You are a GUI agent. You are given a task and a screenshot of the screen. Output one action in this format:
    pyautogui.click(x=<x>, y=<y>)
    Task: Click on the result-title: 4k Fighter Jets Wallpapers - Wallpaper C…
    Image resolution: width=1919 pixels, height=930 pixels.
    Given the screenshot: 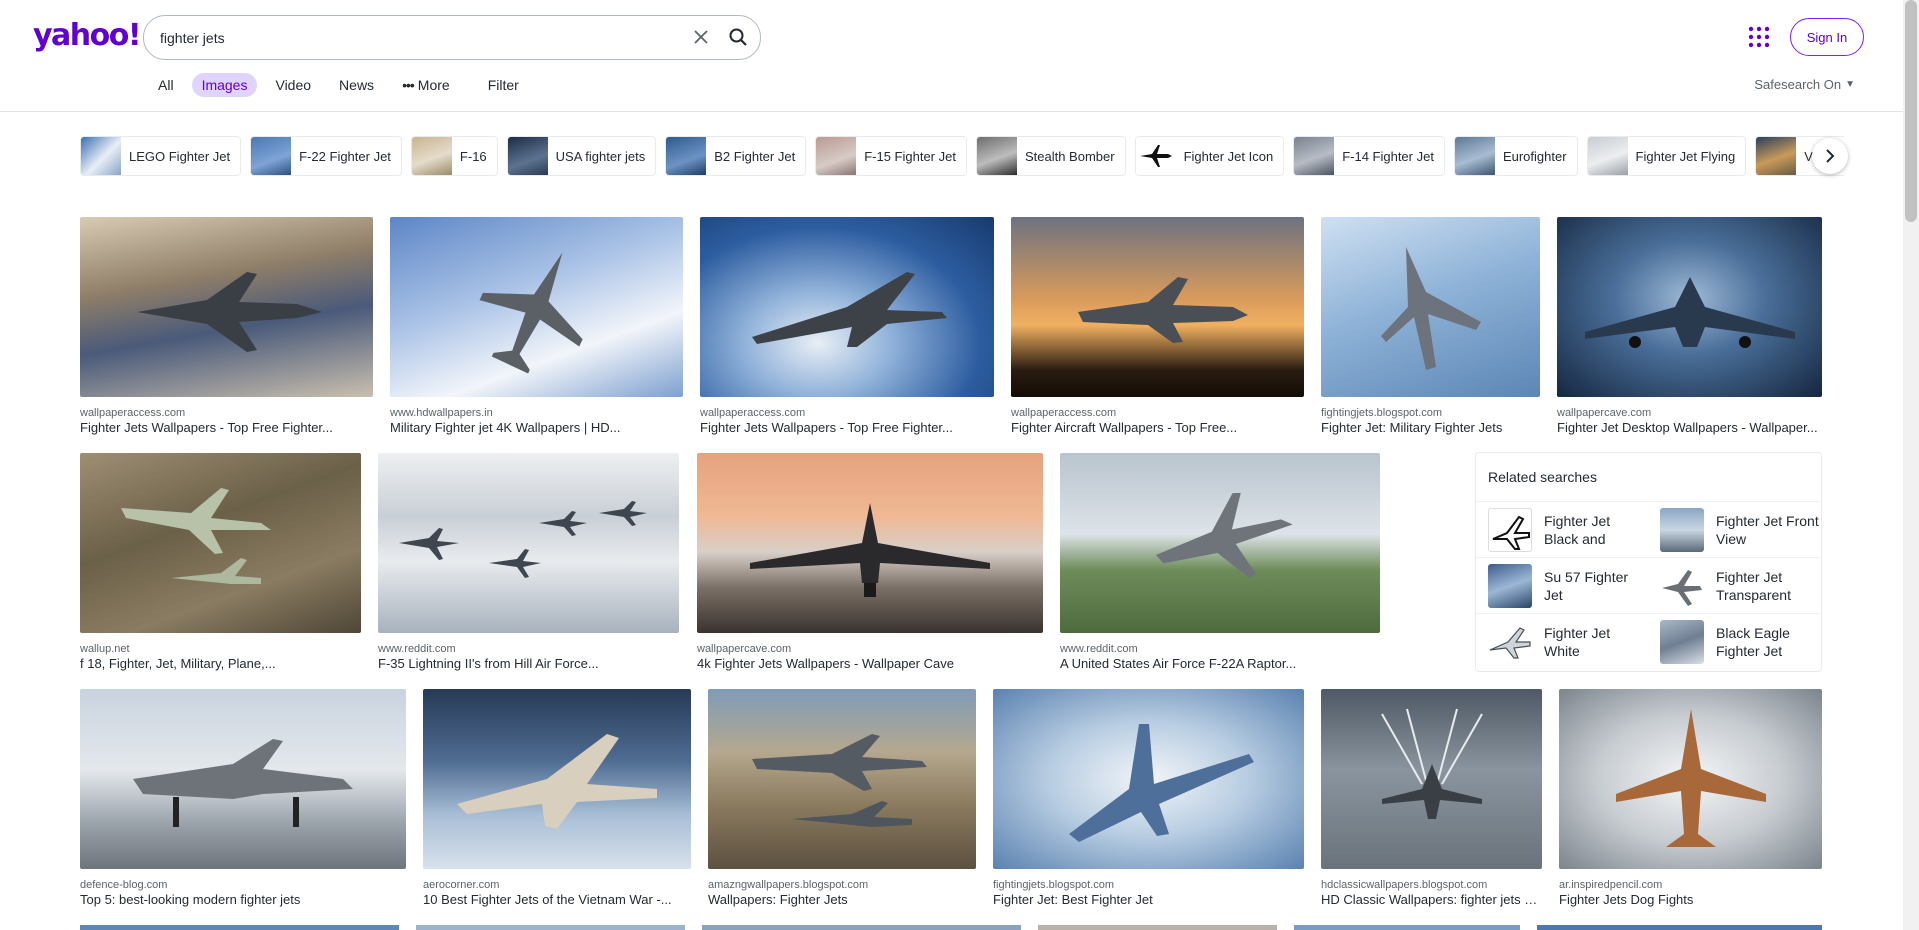 What is the action you would take?
    pyautogui.click(x=870, y=663)
    